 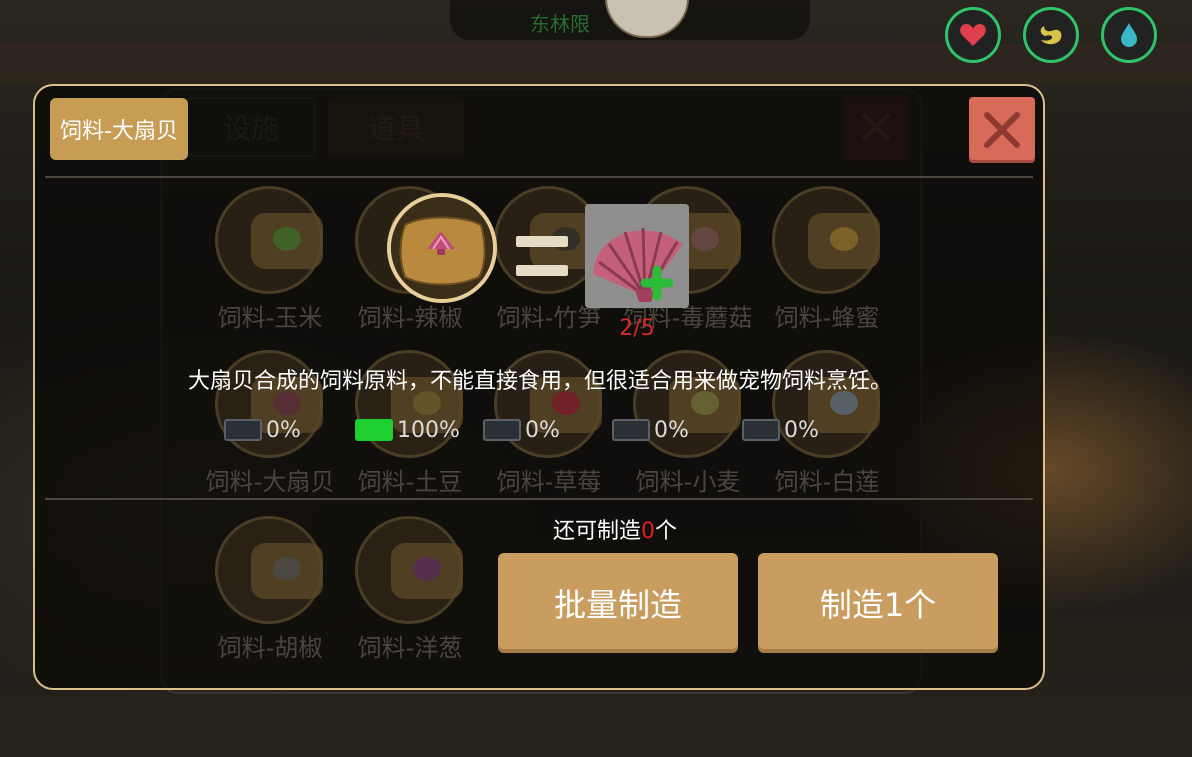 I want to click on scene-beam, so click(x=596, y=64).